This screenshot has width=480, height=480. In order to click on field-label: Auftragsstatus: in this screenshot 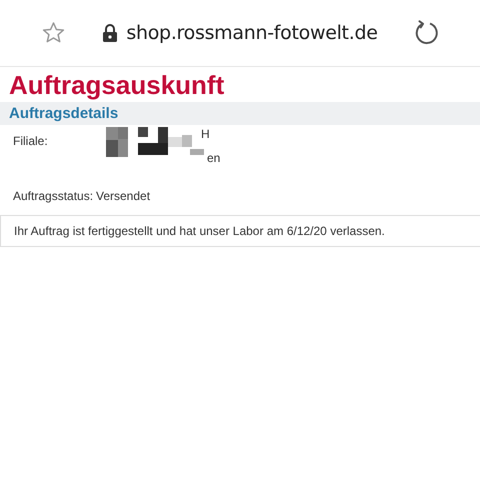, I will do `click(53, 196)`.